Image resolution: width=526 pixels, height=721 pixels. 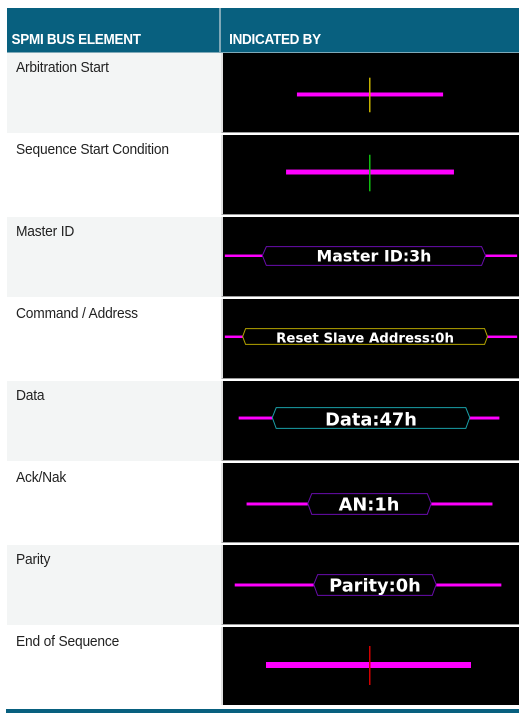 I want to click on packet-label: AN:1h, so click(x=369, y=505).